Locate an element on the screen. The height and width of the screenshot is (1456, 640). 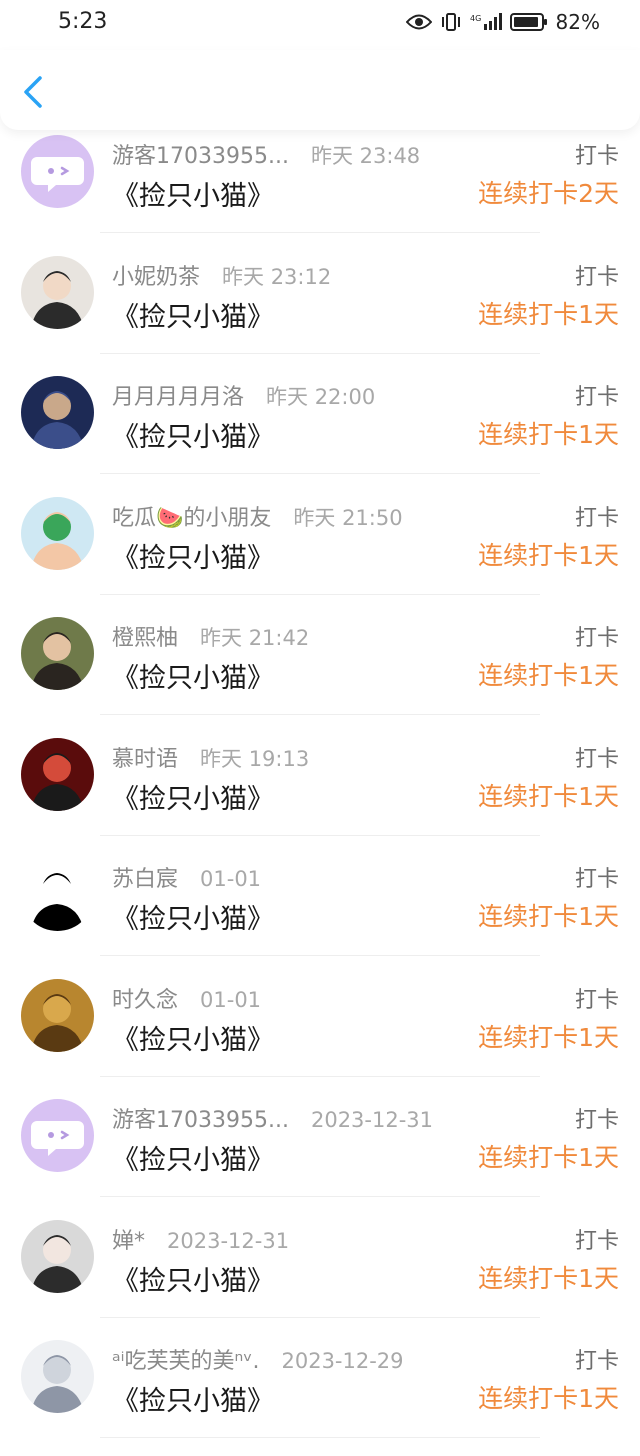
vibrate-icon is located at coordinates (451, 22).